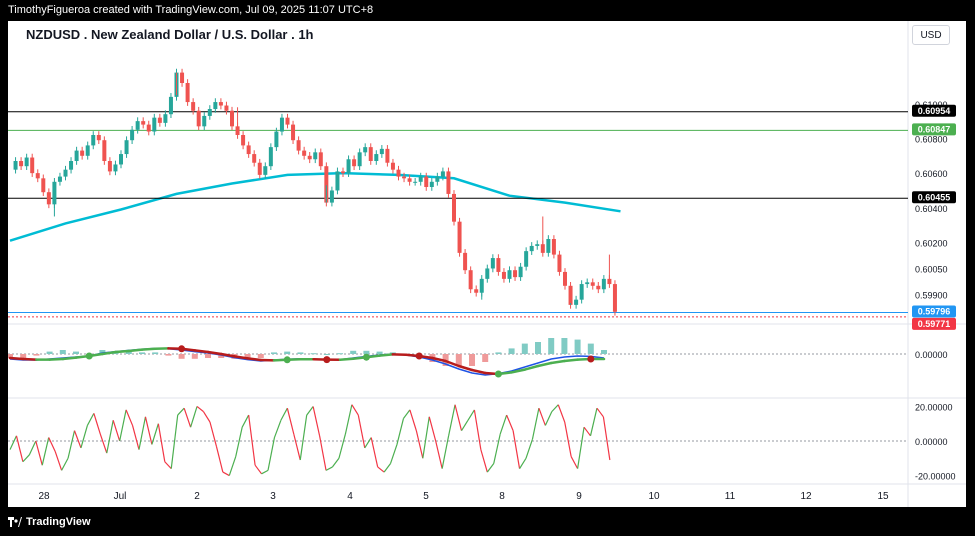 This screenshot has height=536, width=975. Describe the element at coordinates (806, 496) in the screenshot. I see `time-tick-label: 12` at that location.